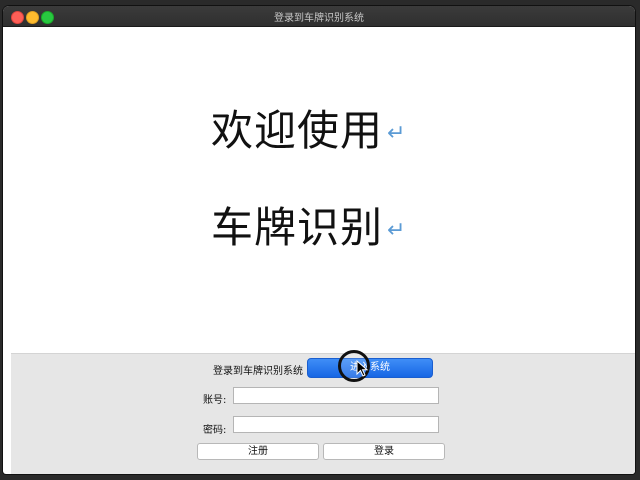  I want to click on pointer-arrow-icon, so click(362, 368).